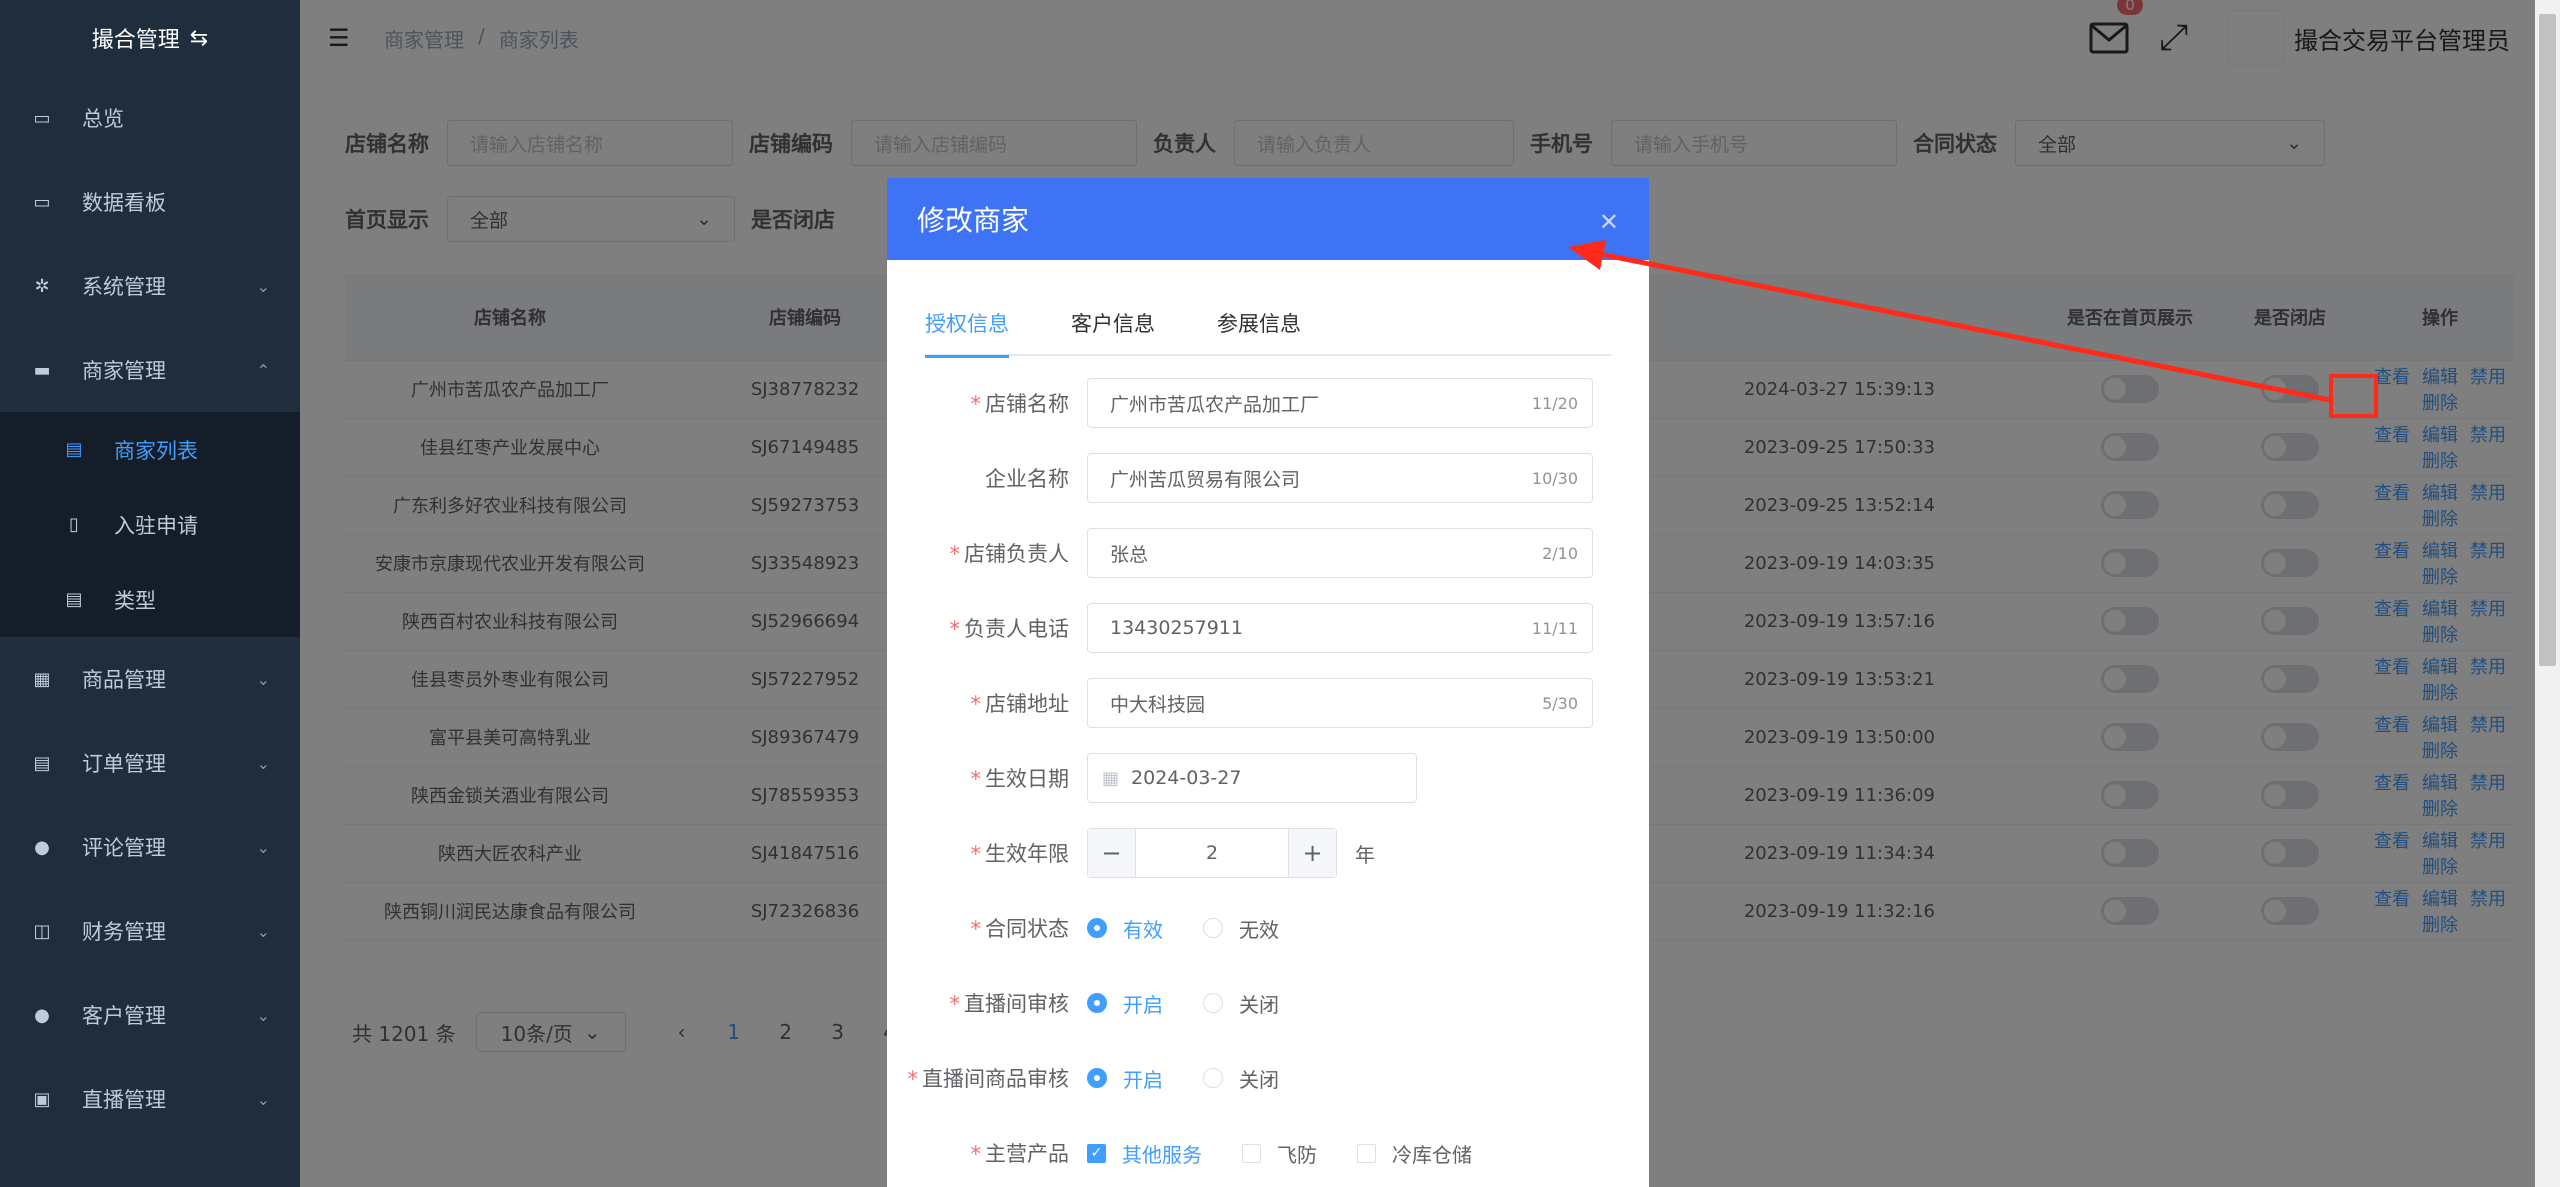 The image size is (2560, 1187). I want to click on date-picker: ▦ 2024-03-27, so click(1252, 778).